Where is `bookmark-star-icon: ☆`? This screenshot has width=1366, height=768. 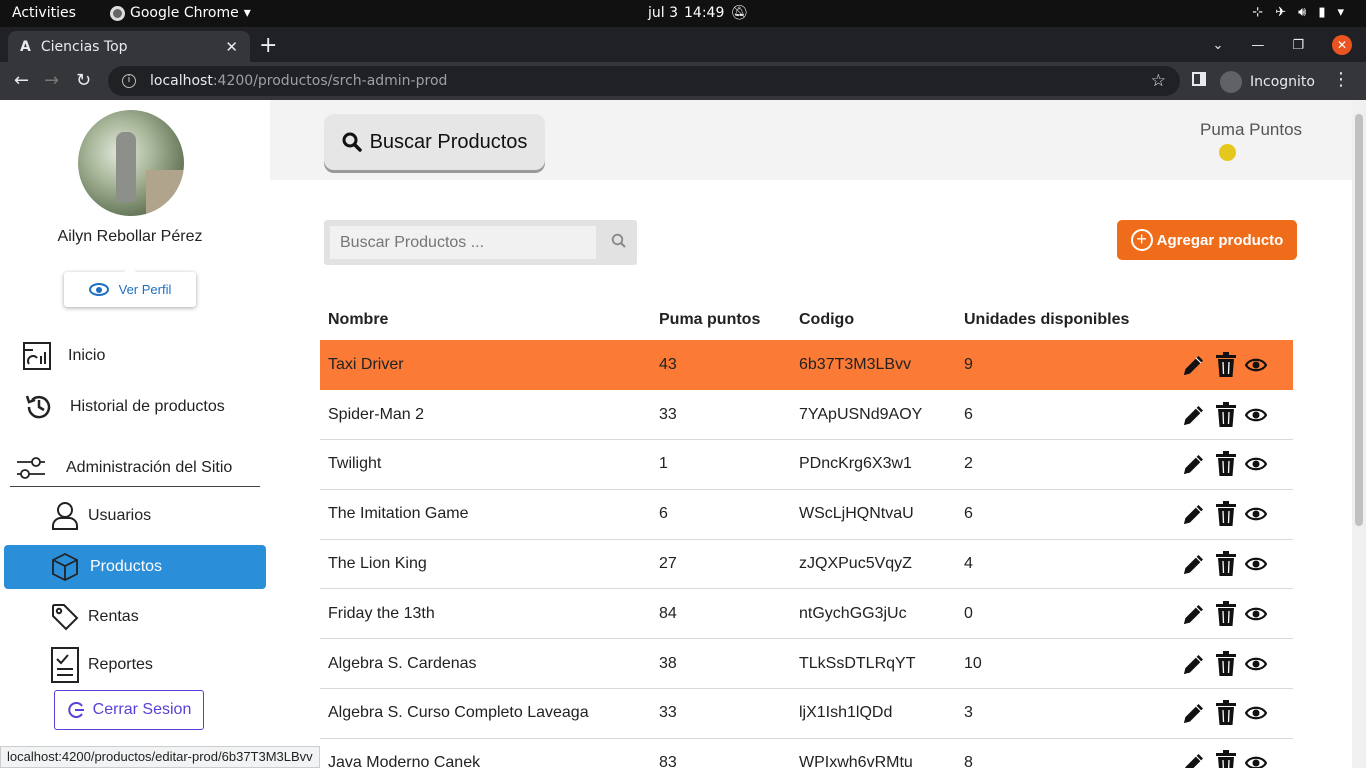 bookmark-star-icon: ☆ is located at coordinates (1158, 81).